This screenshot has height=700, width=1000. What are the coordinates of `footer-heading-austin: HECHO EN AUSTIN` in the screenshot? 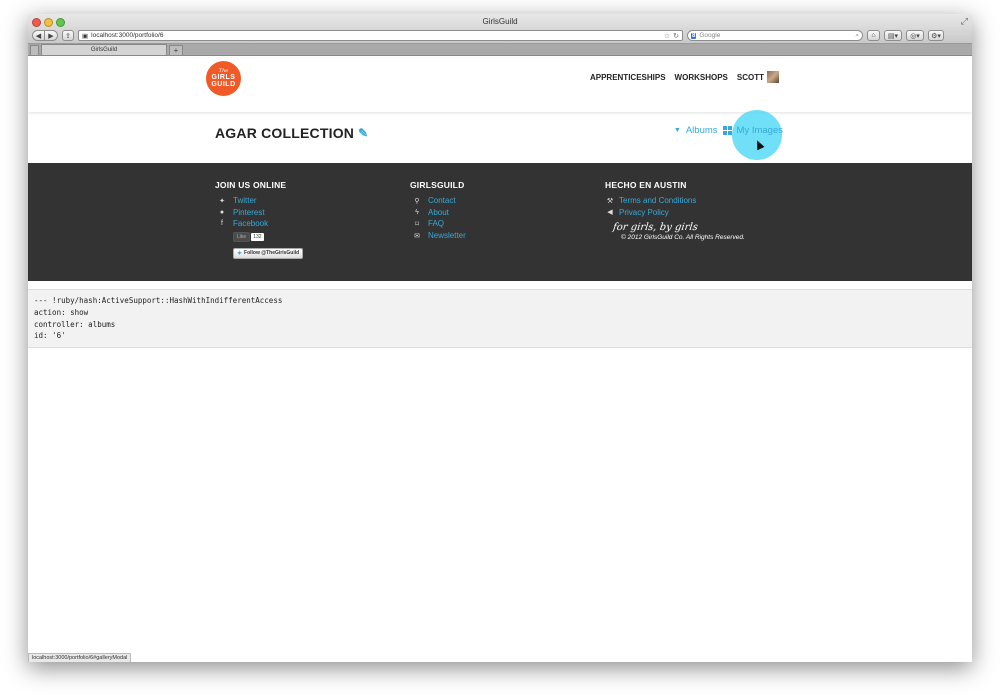 It's located at (646, 185).